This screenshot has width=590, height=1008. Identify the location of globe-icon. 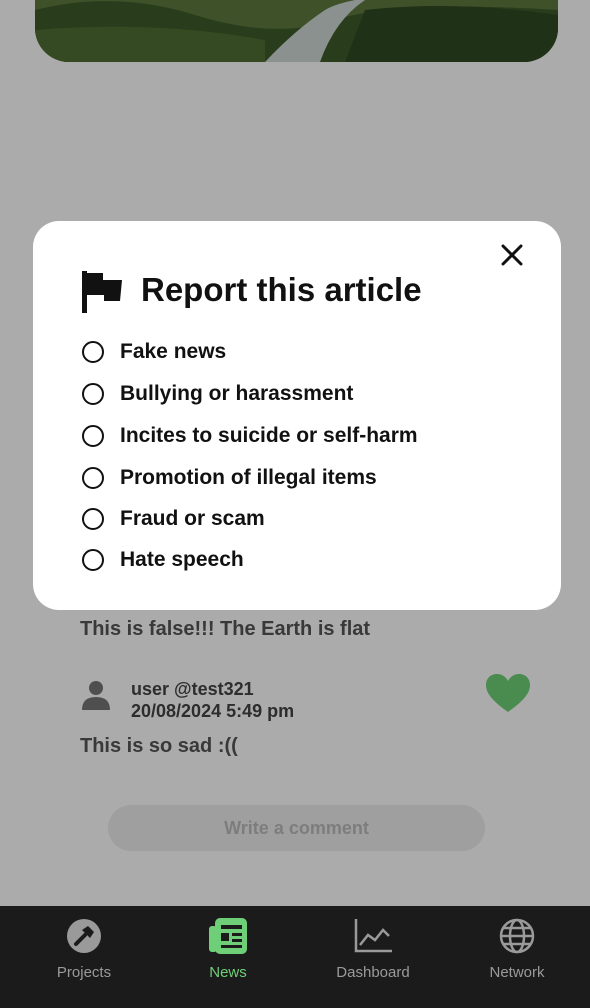
(517, 936).